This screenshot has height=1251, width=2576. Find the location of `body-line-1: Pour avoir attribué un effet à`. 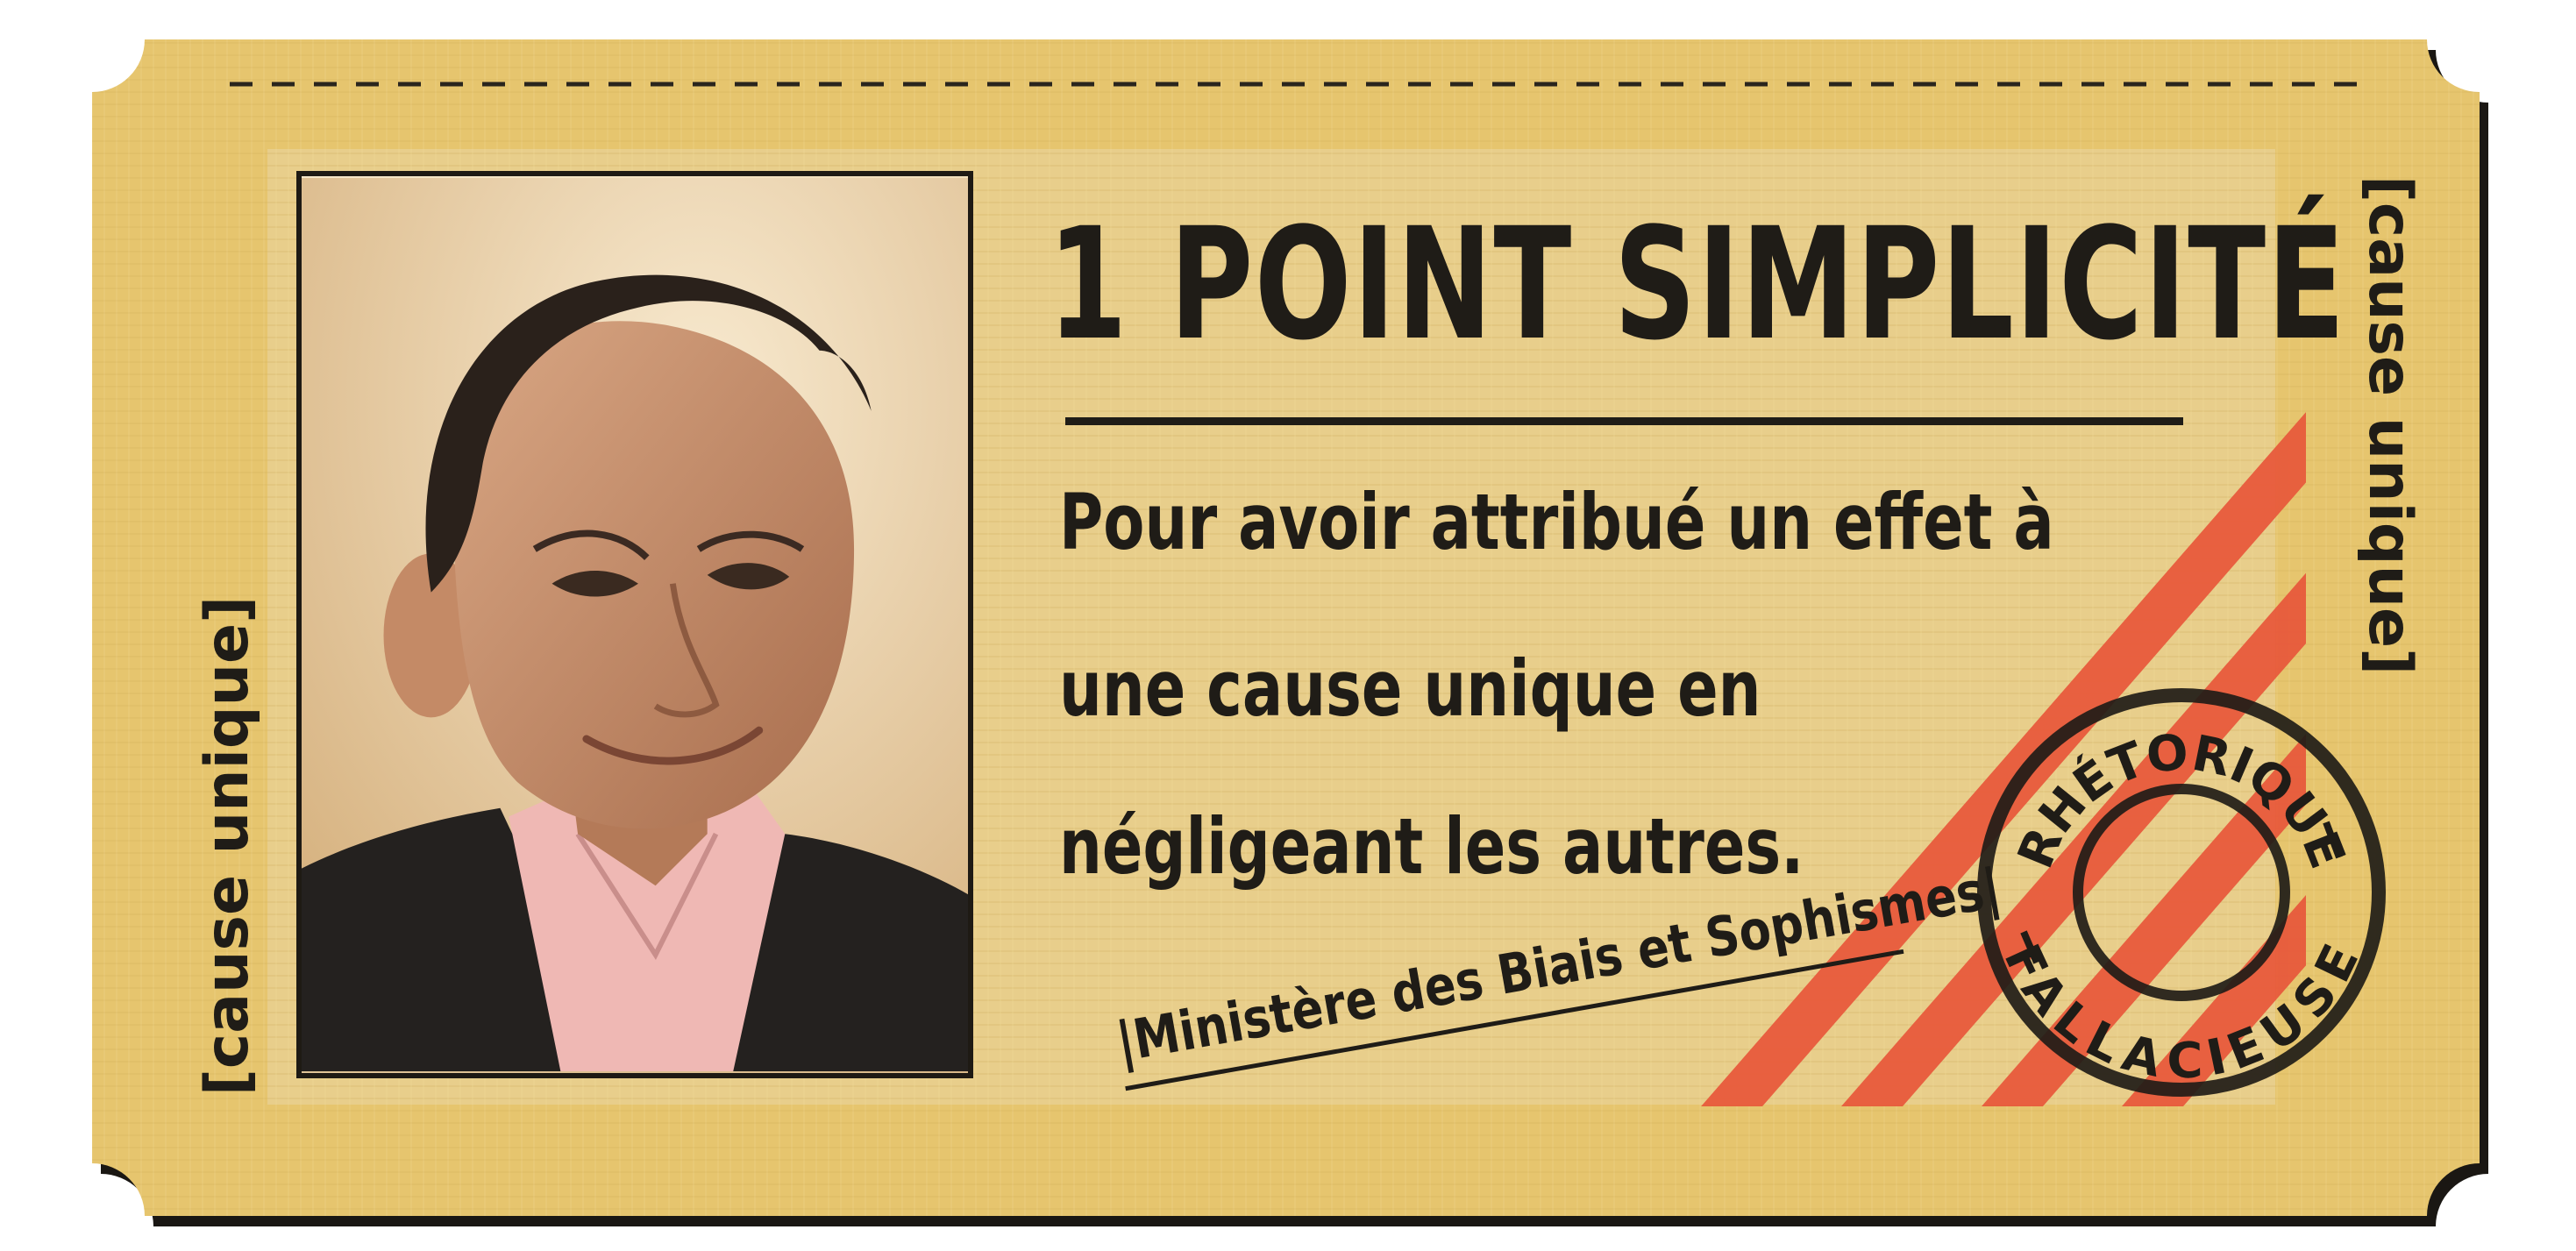

body-line-1: Pour avoir attribué un effet à is located at coordinates (1556, 522).